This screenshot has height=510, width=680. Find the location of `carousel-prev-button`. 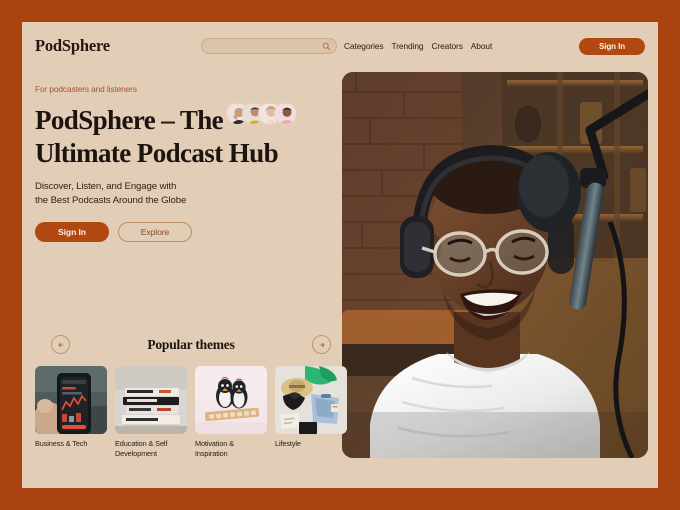

carousel-prev-button is located at coordinates (60, 344).